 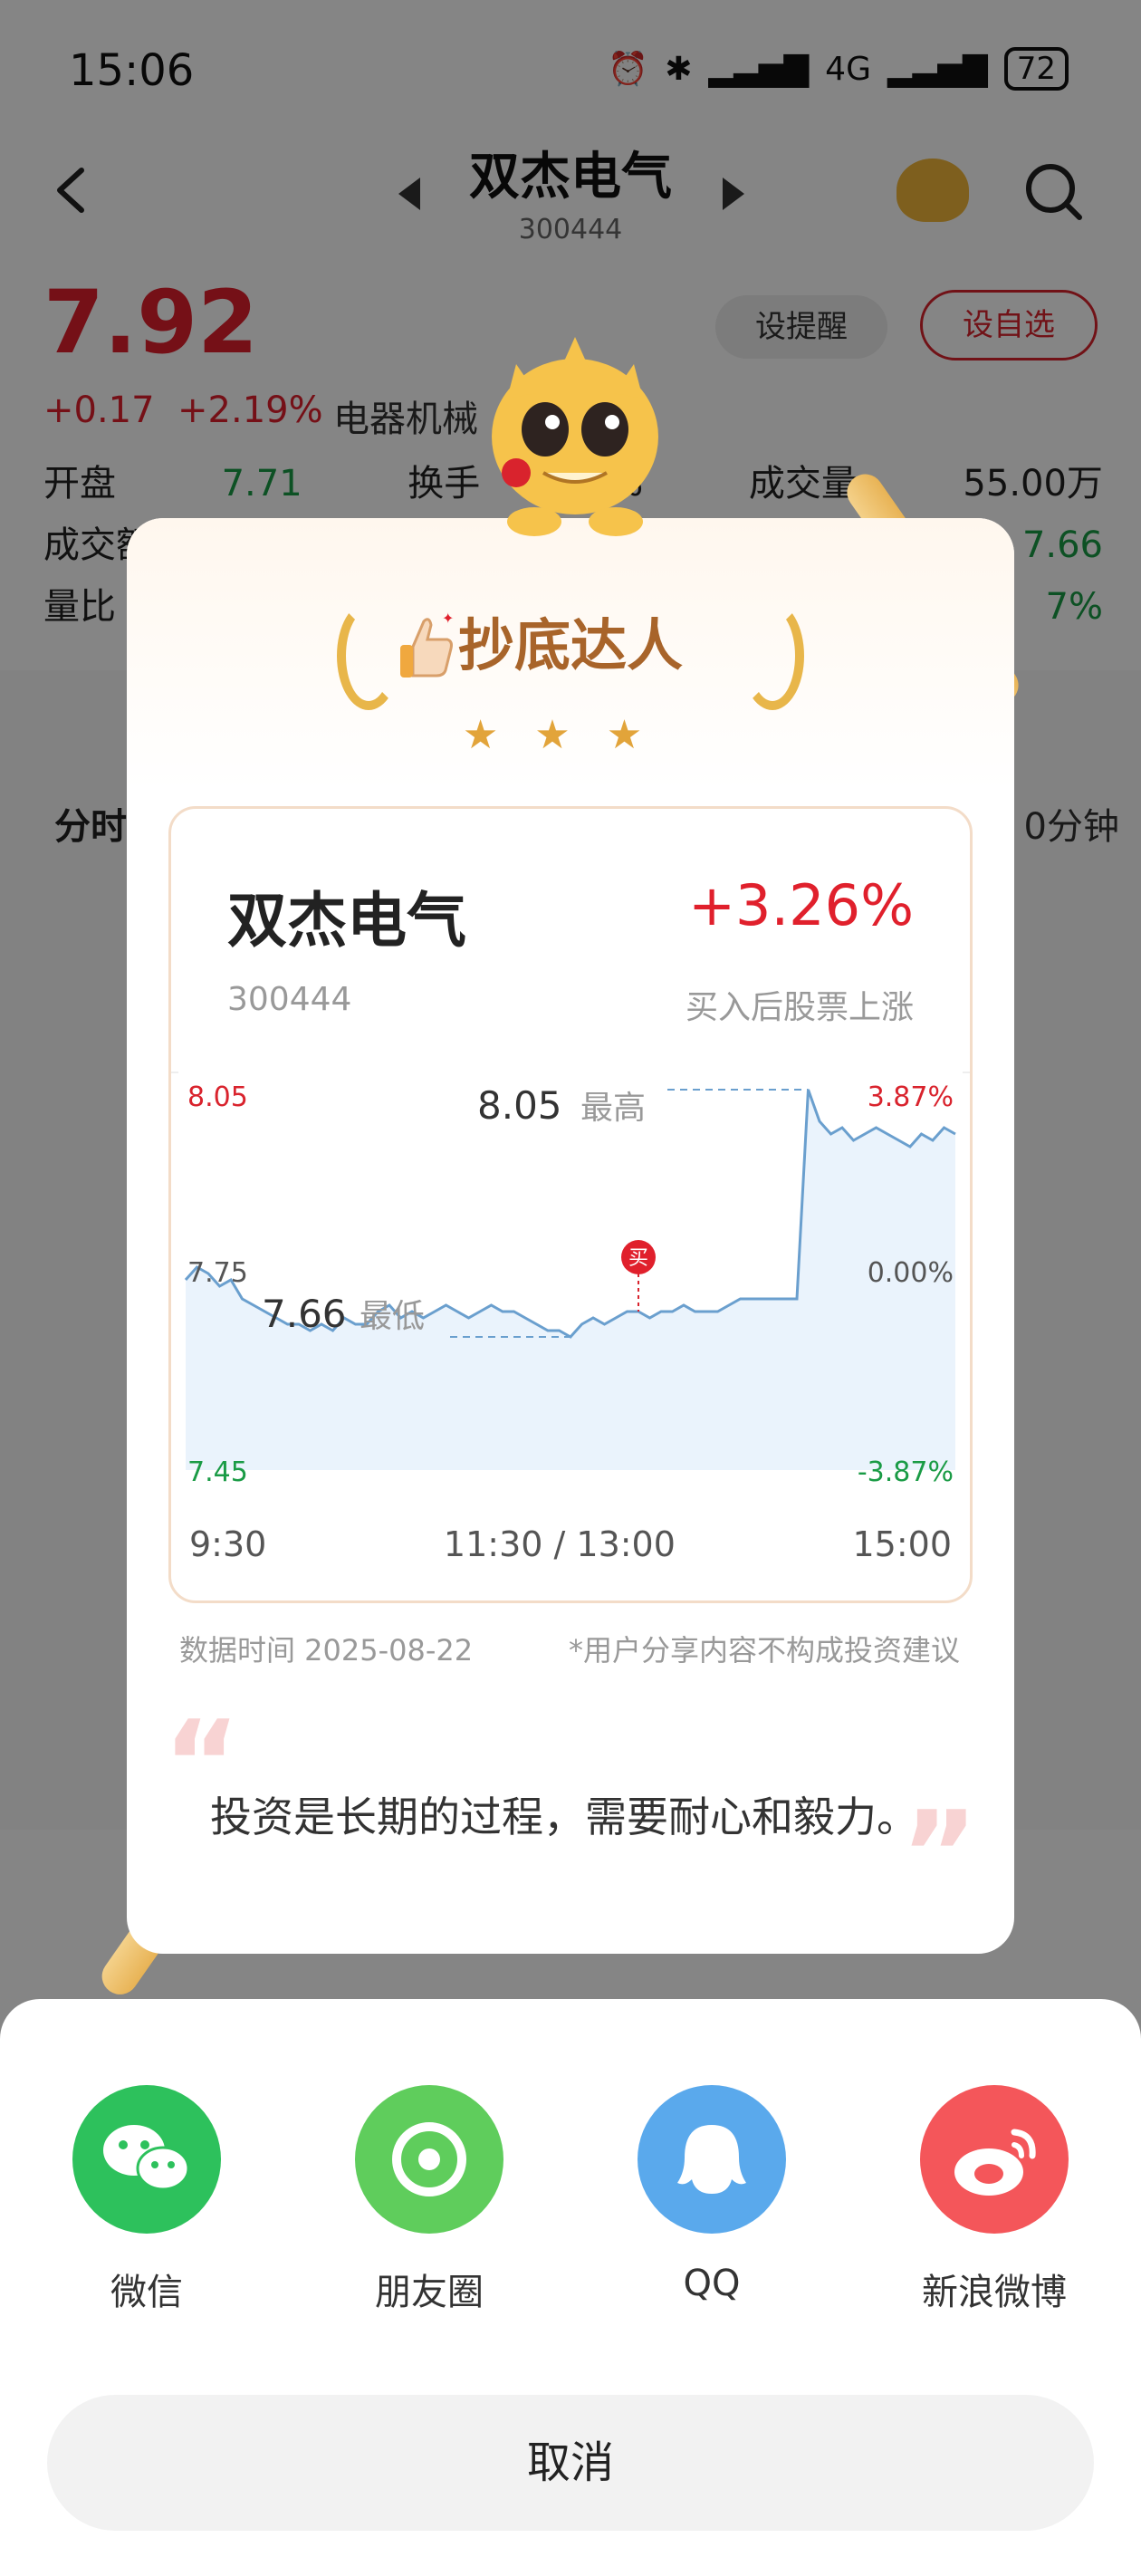 What do you see at coordinates (346, 921) in the screenshot?
I see `stock-name: 双杰电气` at bounding box center [346, 921].